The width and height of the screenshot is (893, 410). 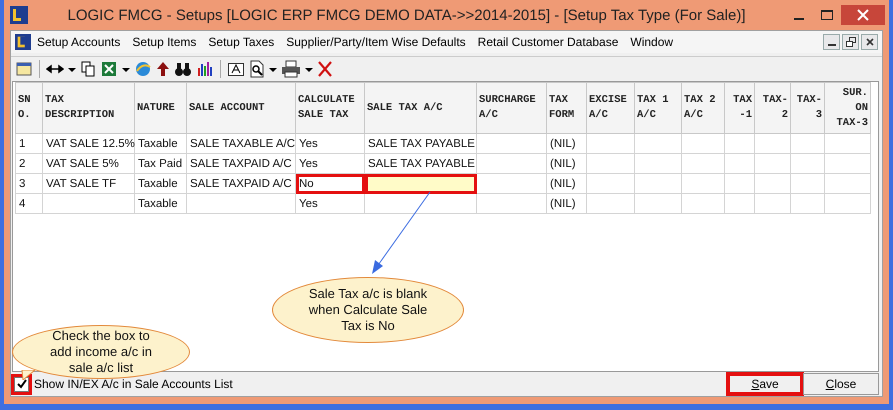 I want to click on column-header: TAX FORM, so click(x=566, y=108).